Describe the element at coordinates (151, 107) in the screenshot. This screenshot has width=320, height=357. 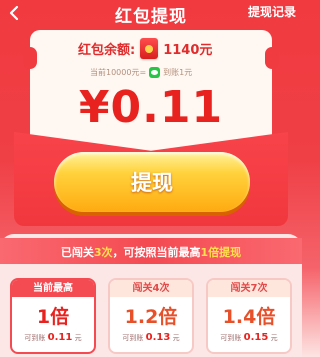
I see `withdraw-amount: ¥0.11` at that location.